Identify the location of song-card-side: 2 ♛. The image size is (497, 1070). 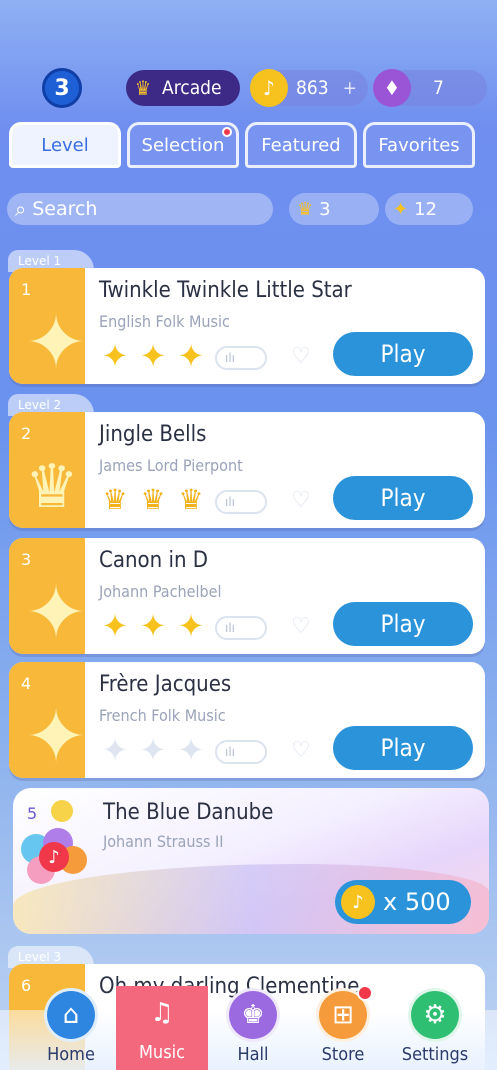
(47, 470).